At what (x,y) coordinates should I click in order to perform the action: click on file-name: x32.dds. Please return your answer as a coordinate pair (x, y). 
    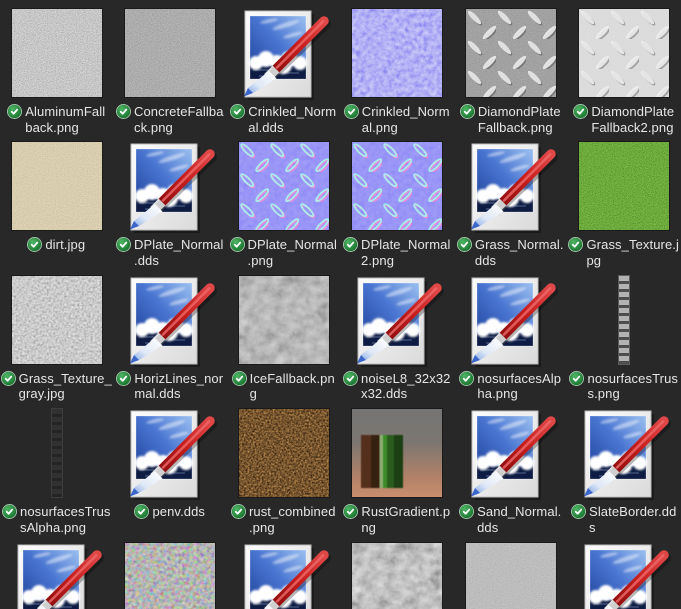
    Looking at the image, I should click on (384, 394).